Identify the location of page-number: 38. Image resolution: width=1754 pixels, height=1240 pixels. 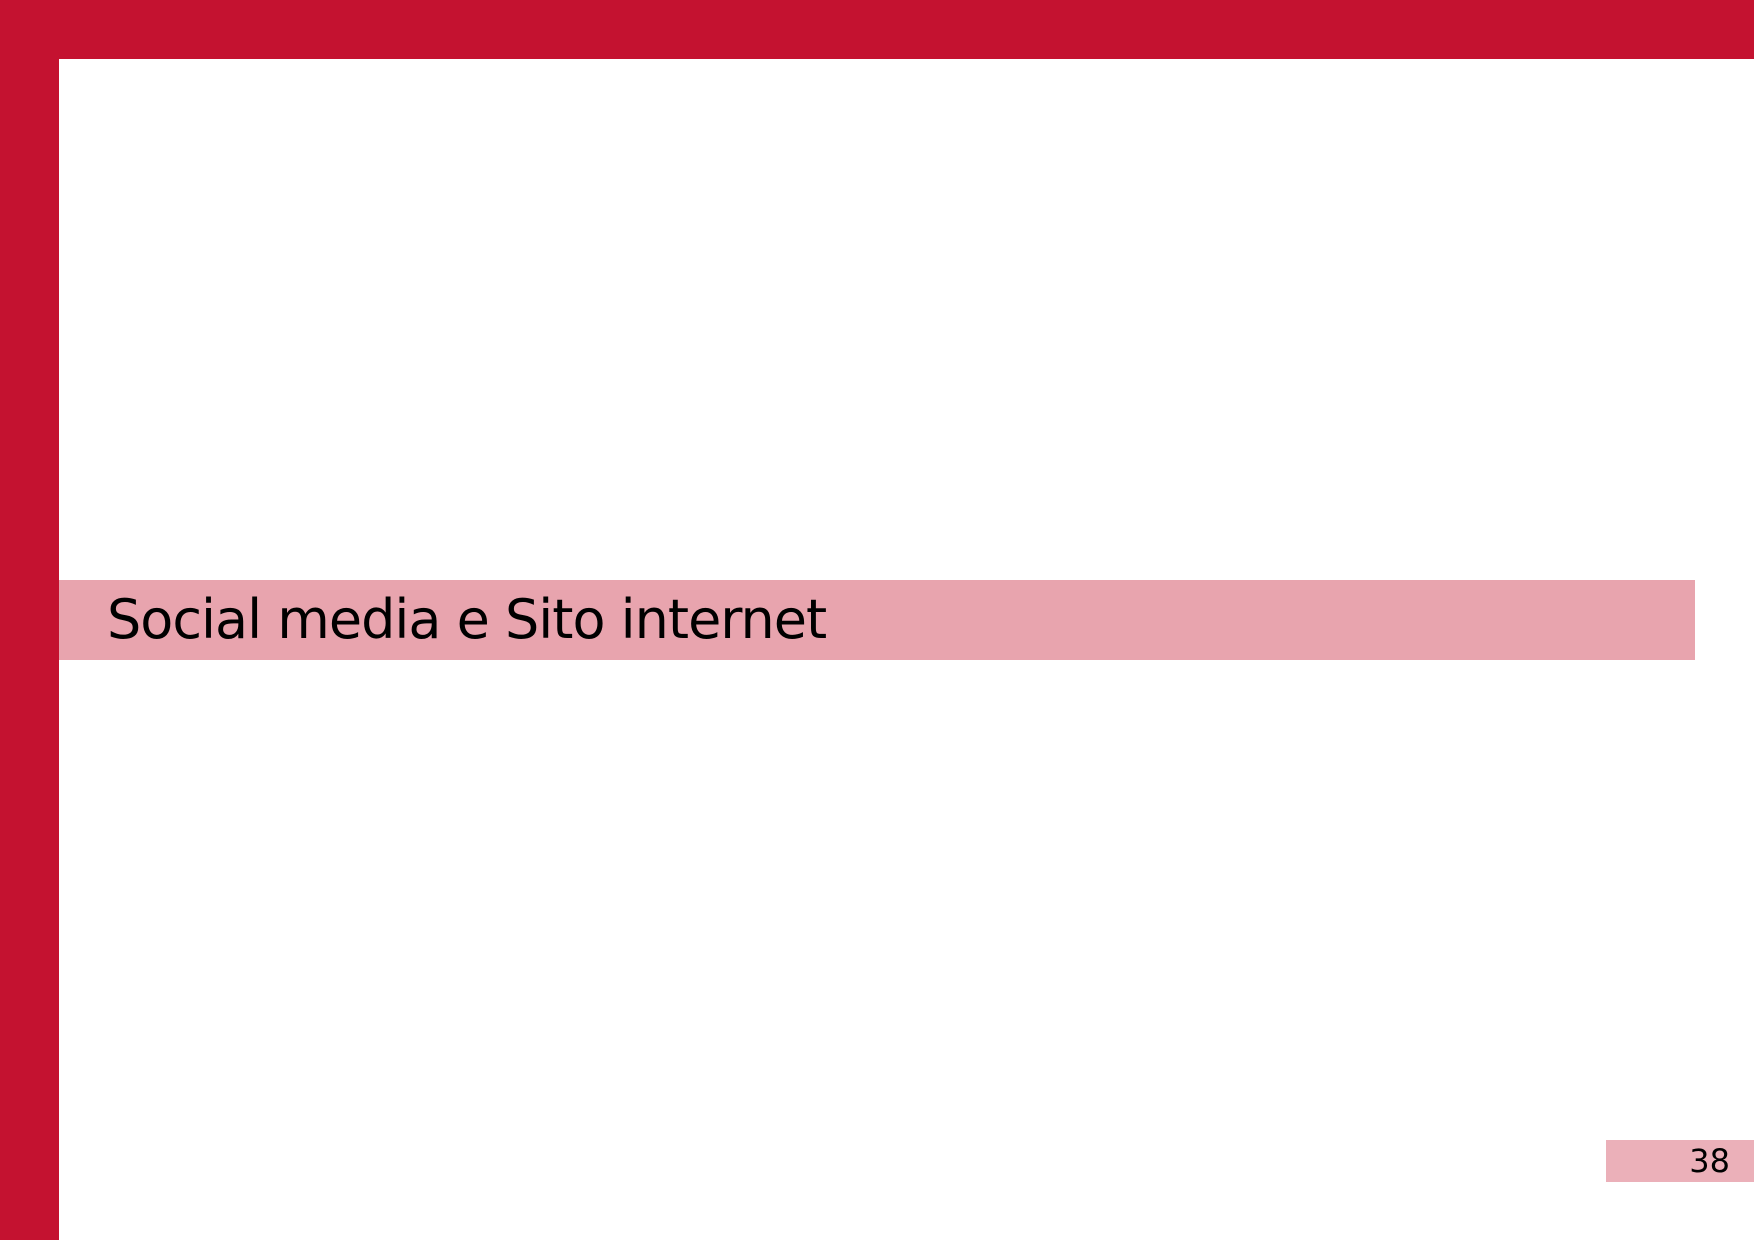
(1709, 1161).